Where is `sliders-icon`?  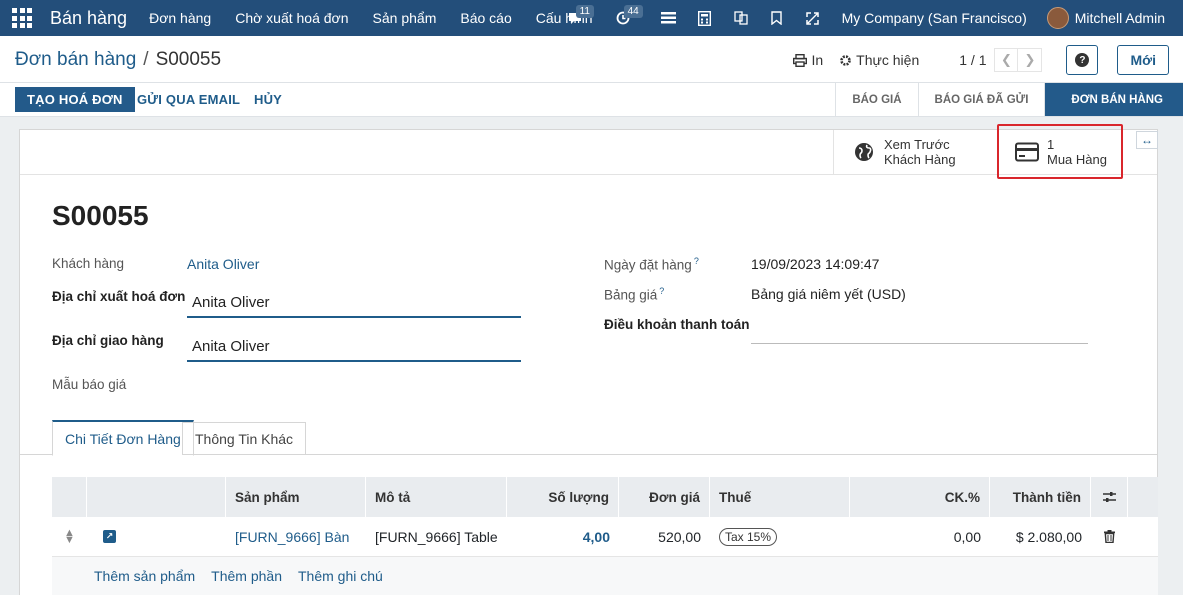
sliders-icon is located at coordinates (1109, 497).